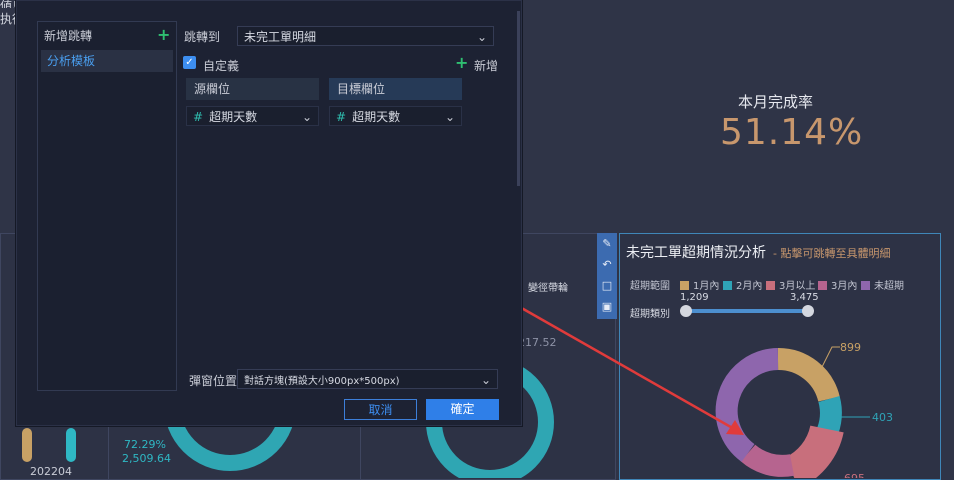  I want to click on add-mapping-label: 新增, so click(486, 65).